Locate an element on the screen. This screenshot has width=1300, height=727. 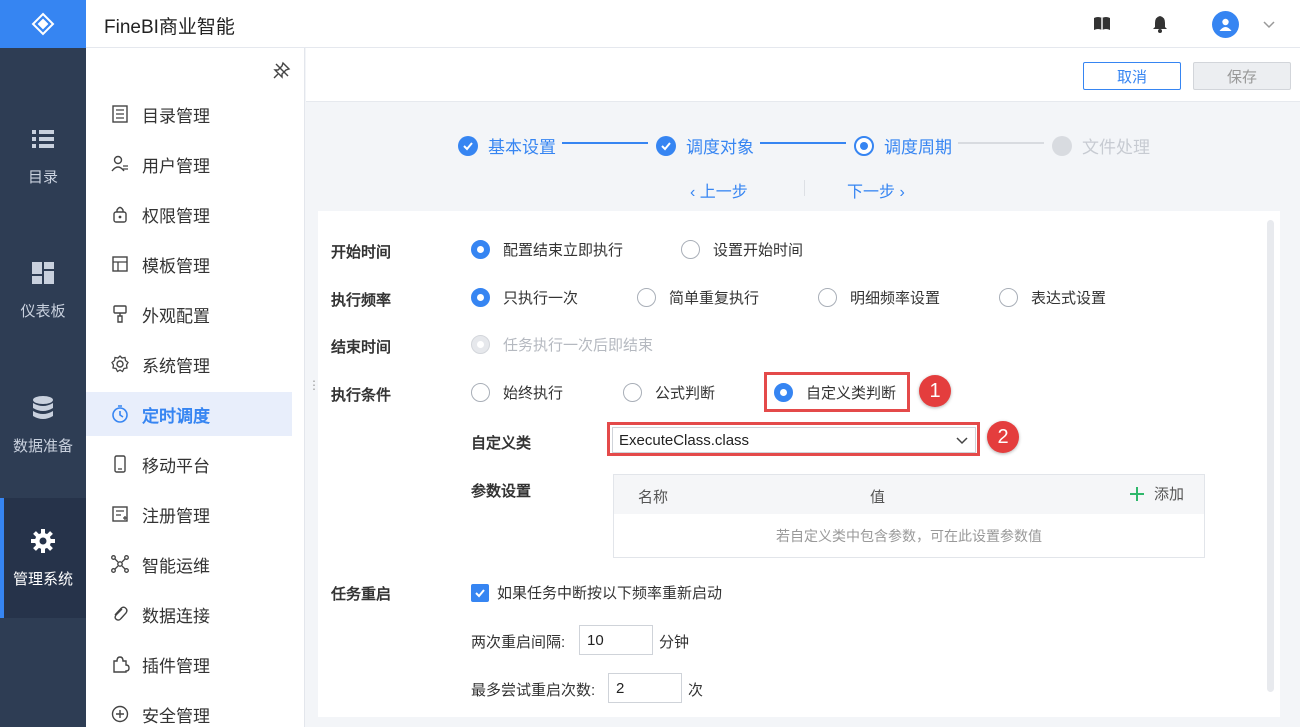
sidebar-item-12: 安全管理 is located at coordinates (189, 709).